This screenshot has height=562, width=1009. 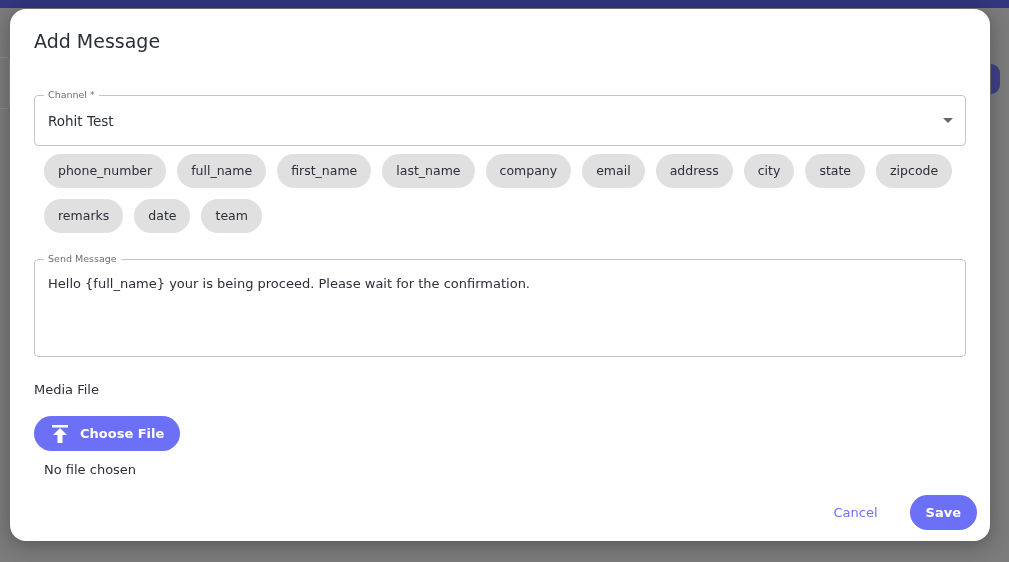 What do you see at coordinates (98, 41) in the screenshot?
I see `dialog-title: Add Message` at bounding box center [98, 41].